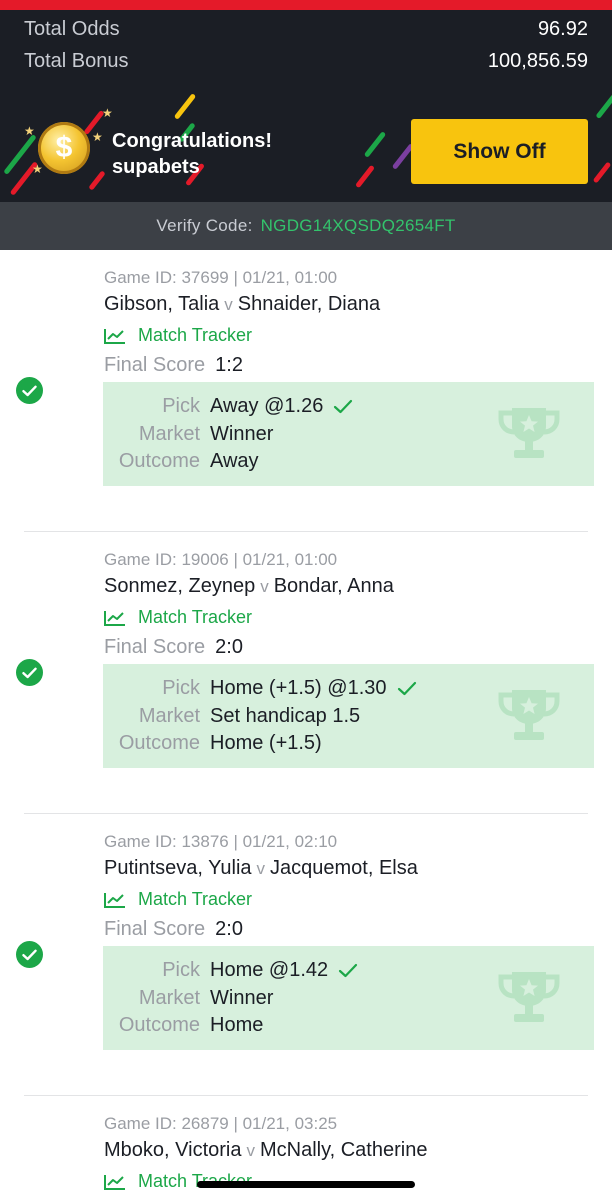 Image resolution: width=612 pixels, height=1200 pixels. What do you see at coordinates (192, 154) in the screenshot?
I see `congratulations-text: Congratulations! supabets` at bounding box center [192, 154].